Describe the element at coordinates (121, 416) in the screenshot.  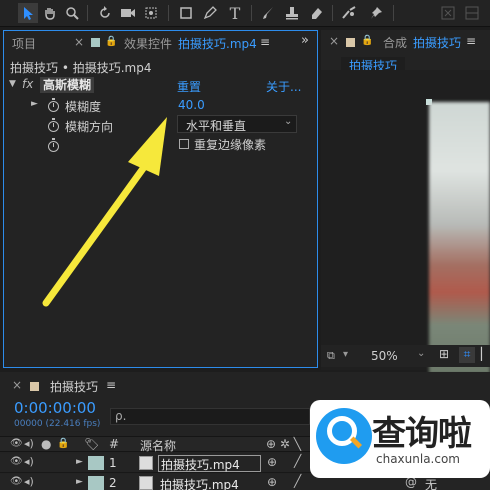
I see `search-icon: ρ.` at that location.